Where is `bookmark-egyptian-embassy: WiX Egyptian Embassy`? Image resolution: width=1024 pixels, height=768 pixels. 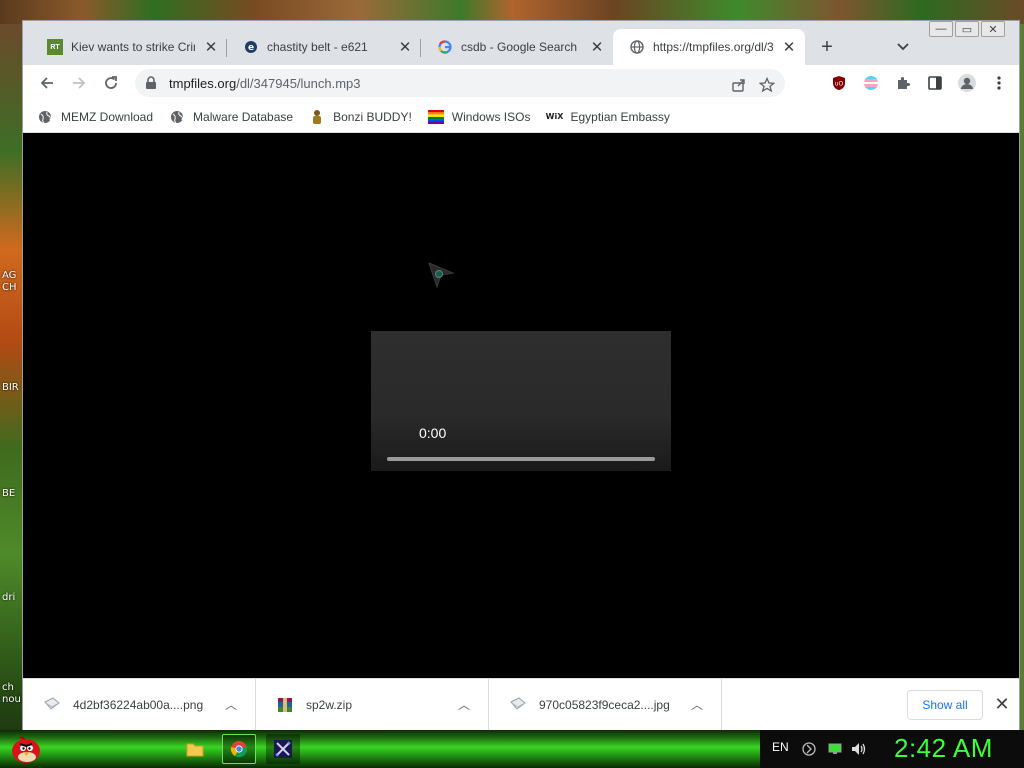 bookmark-egyptian-embassy: WiX Egyptian Embassy is located at coordinates (607, 117).